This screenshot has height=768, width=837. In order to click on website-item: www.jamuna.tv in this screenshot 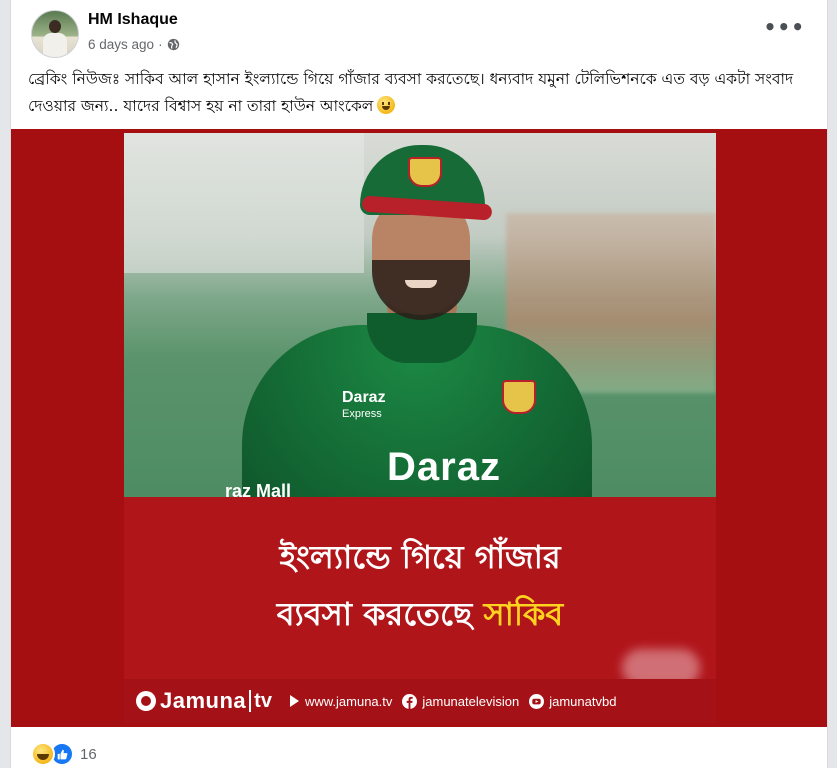, I will do `click(341, 701)`.